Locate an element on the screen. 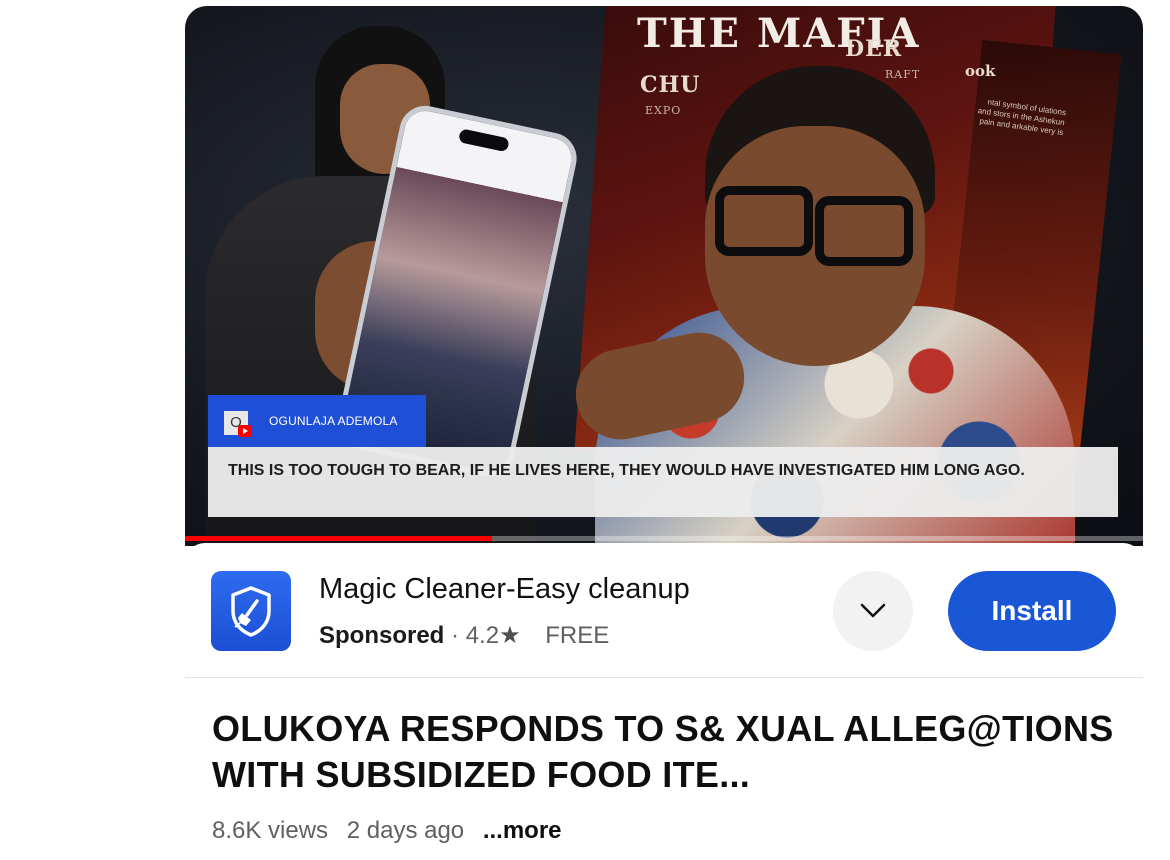 This screenshot has height=860, width=1170. channel-name-overlay: O OGUNLAJA ADEMOLA is located at coordinates (317, 421).